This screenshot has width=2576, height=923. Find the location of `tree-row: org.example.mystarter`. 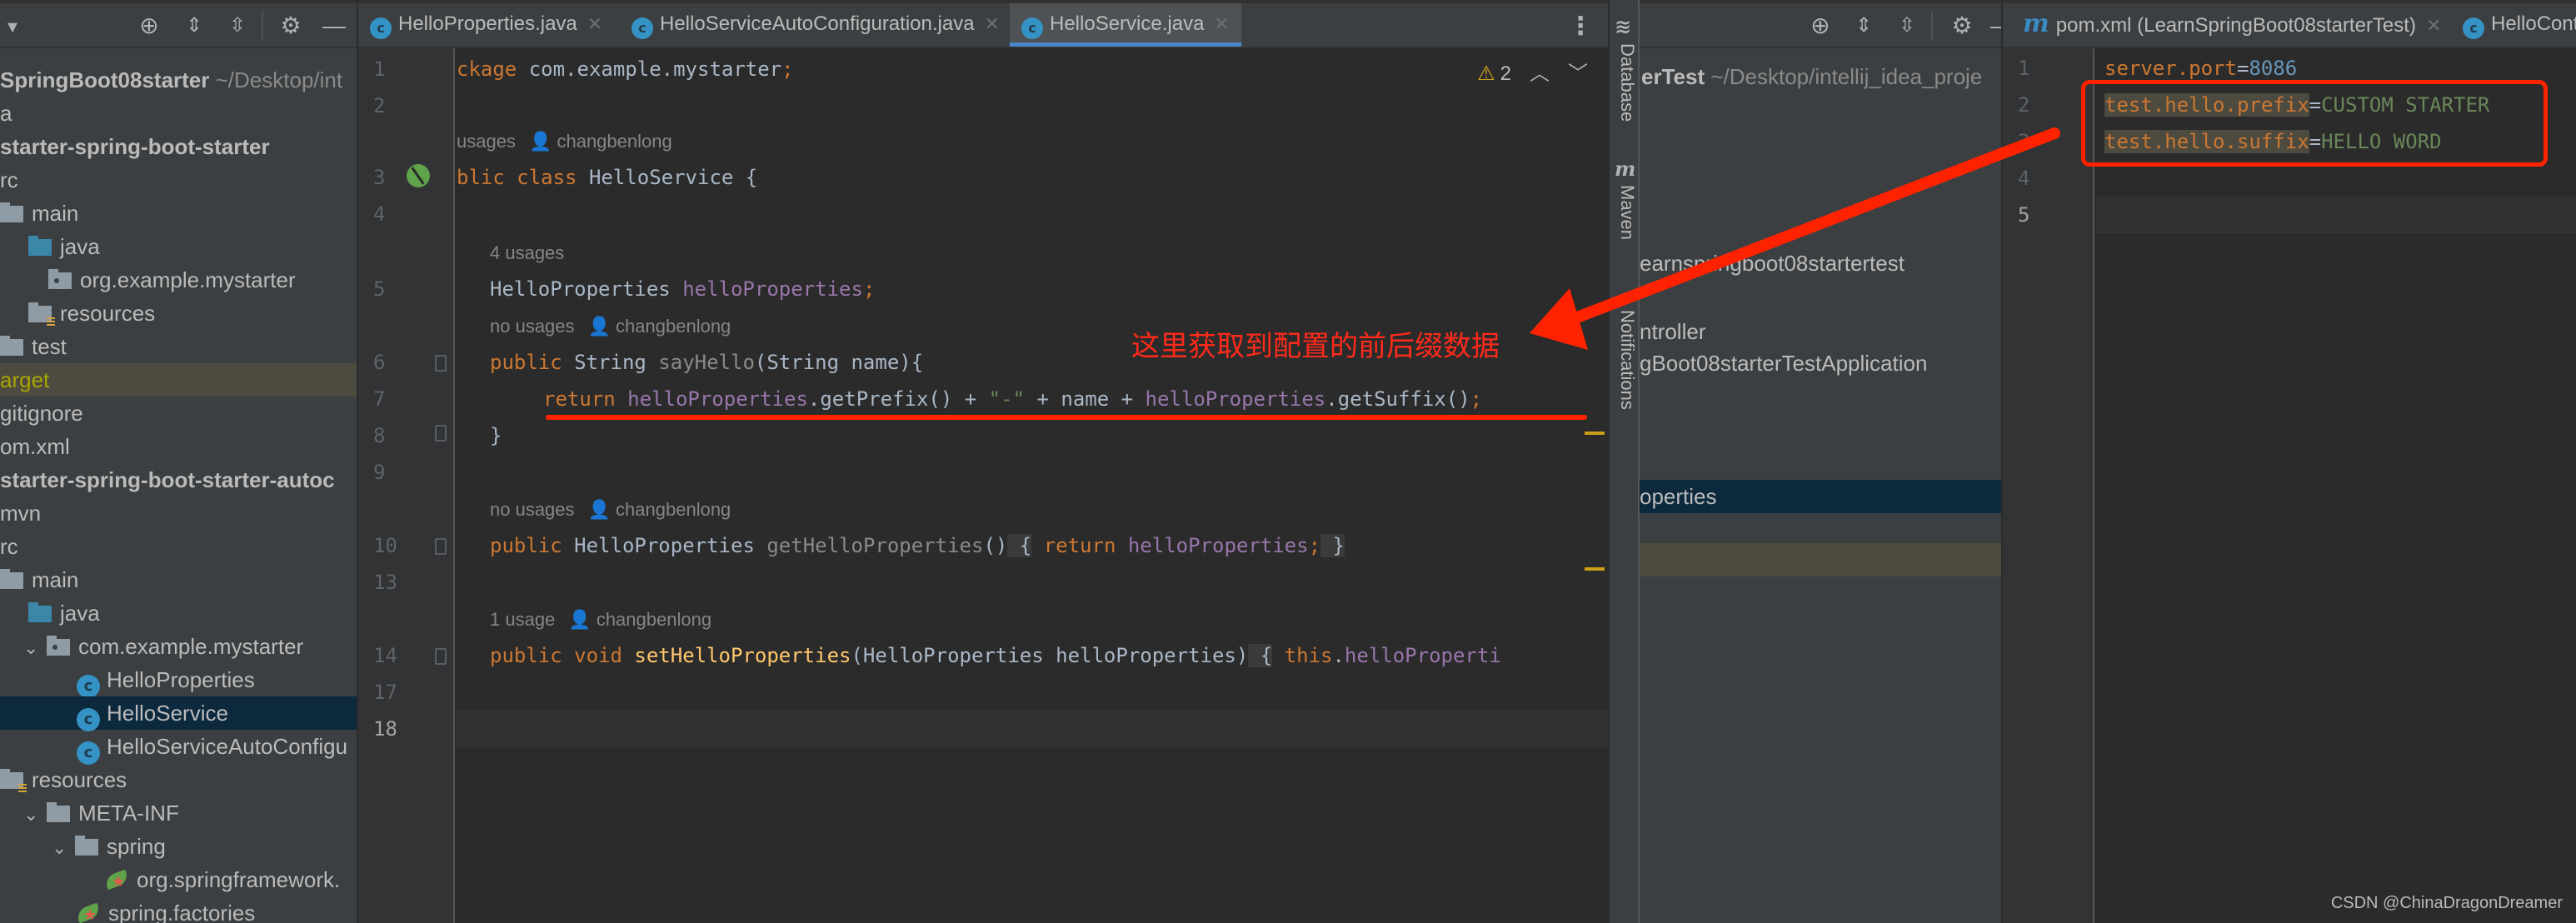

tree-row: org.example.mystarter is located at coordinates (178, 280).